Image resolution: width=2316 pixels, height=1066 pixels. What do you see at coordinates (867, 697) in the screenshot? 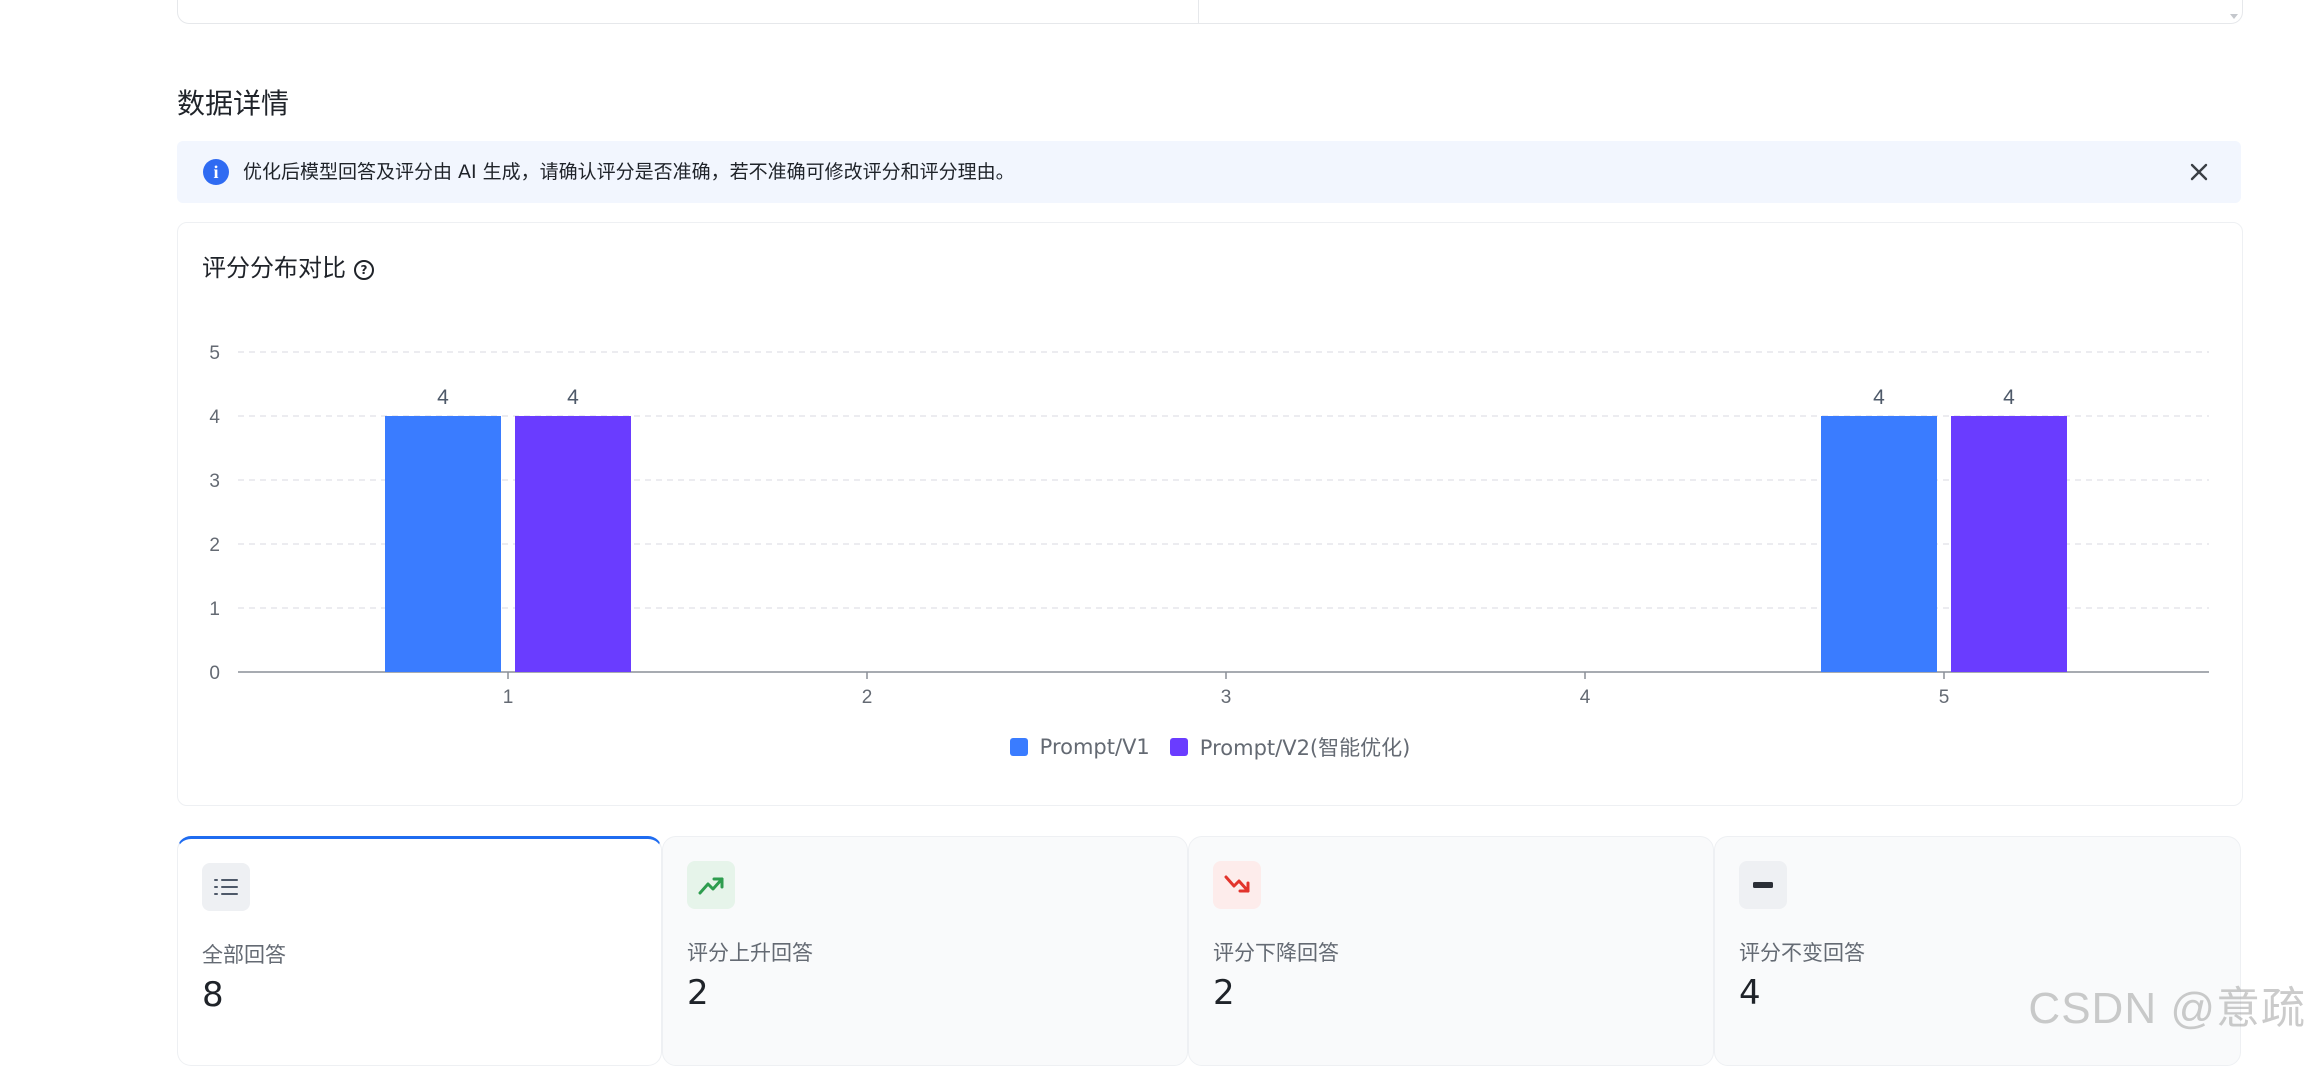
I see `x-tick-label: 2` at bounding box center [867, 697].